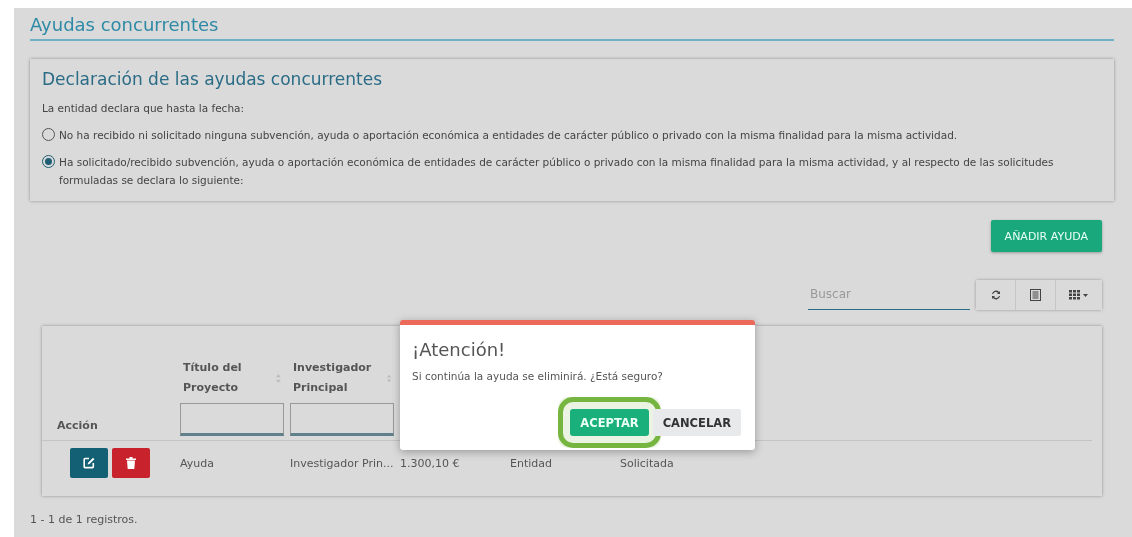 This screenshot has width=1132, height=537. I want to click on columns-button, so click(1079, 294).